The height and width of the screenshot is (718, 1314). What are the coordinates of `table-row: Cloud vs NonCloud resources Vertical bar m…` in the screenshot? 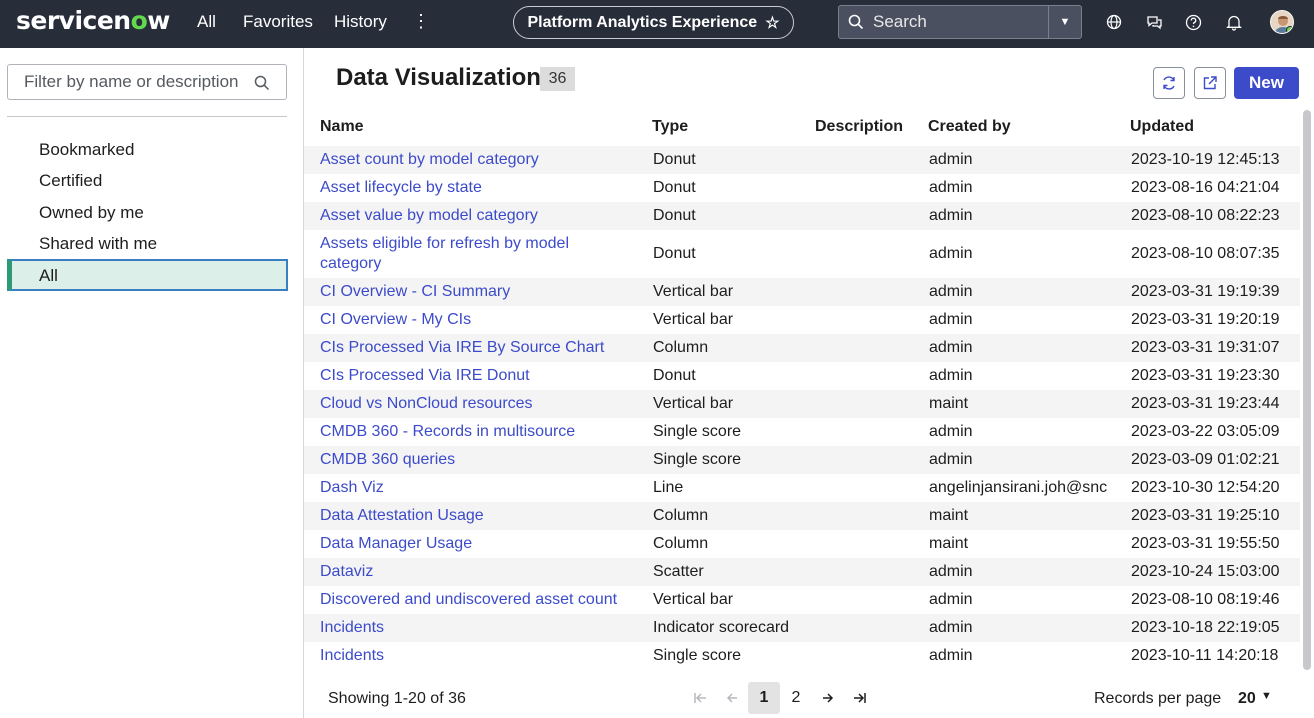 It's located at (802, 404).